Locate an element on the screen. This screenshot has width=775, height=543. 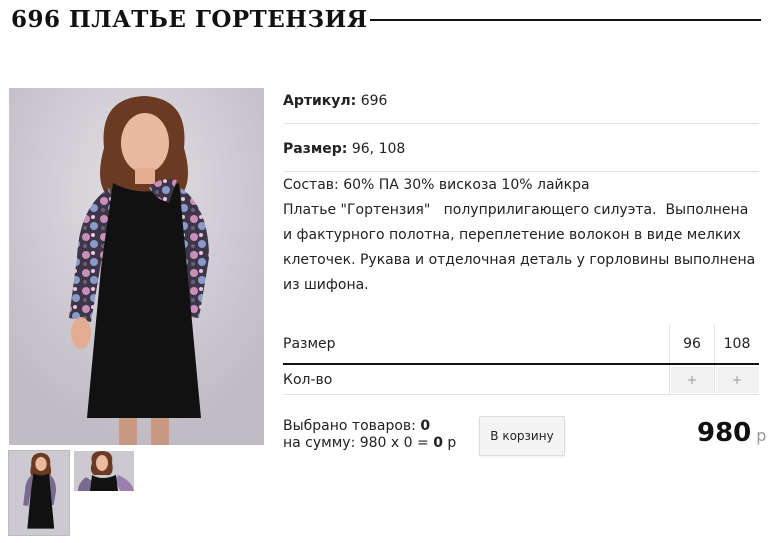
sum-line: на сумму: 980 х 0 = 0 р is located at coordinates (369, 443).